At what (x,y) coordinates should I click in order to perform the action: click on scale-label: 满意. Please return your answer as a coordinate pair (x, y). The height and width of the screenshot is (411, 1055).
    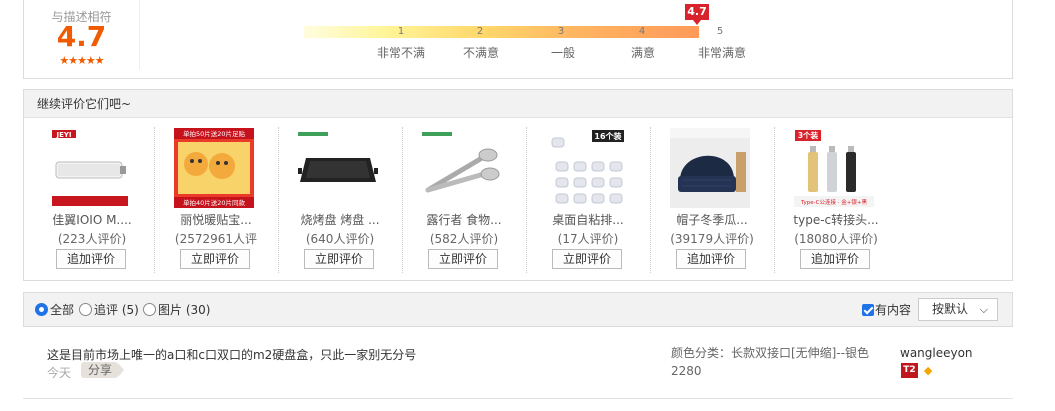
    Looking at the image, I should click on (642, 53).